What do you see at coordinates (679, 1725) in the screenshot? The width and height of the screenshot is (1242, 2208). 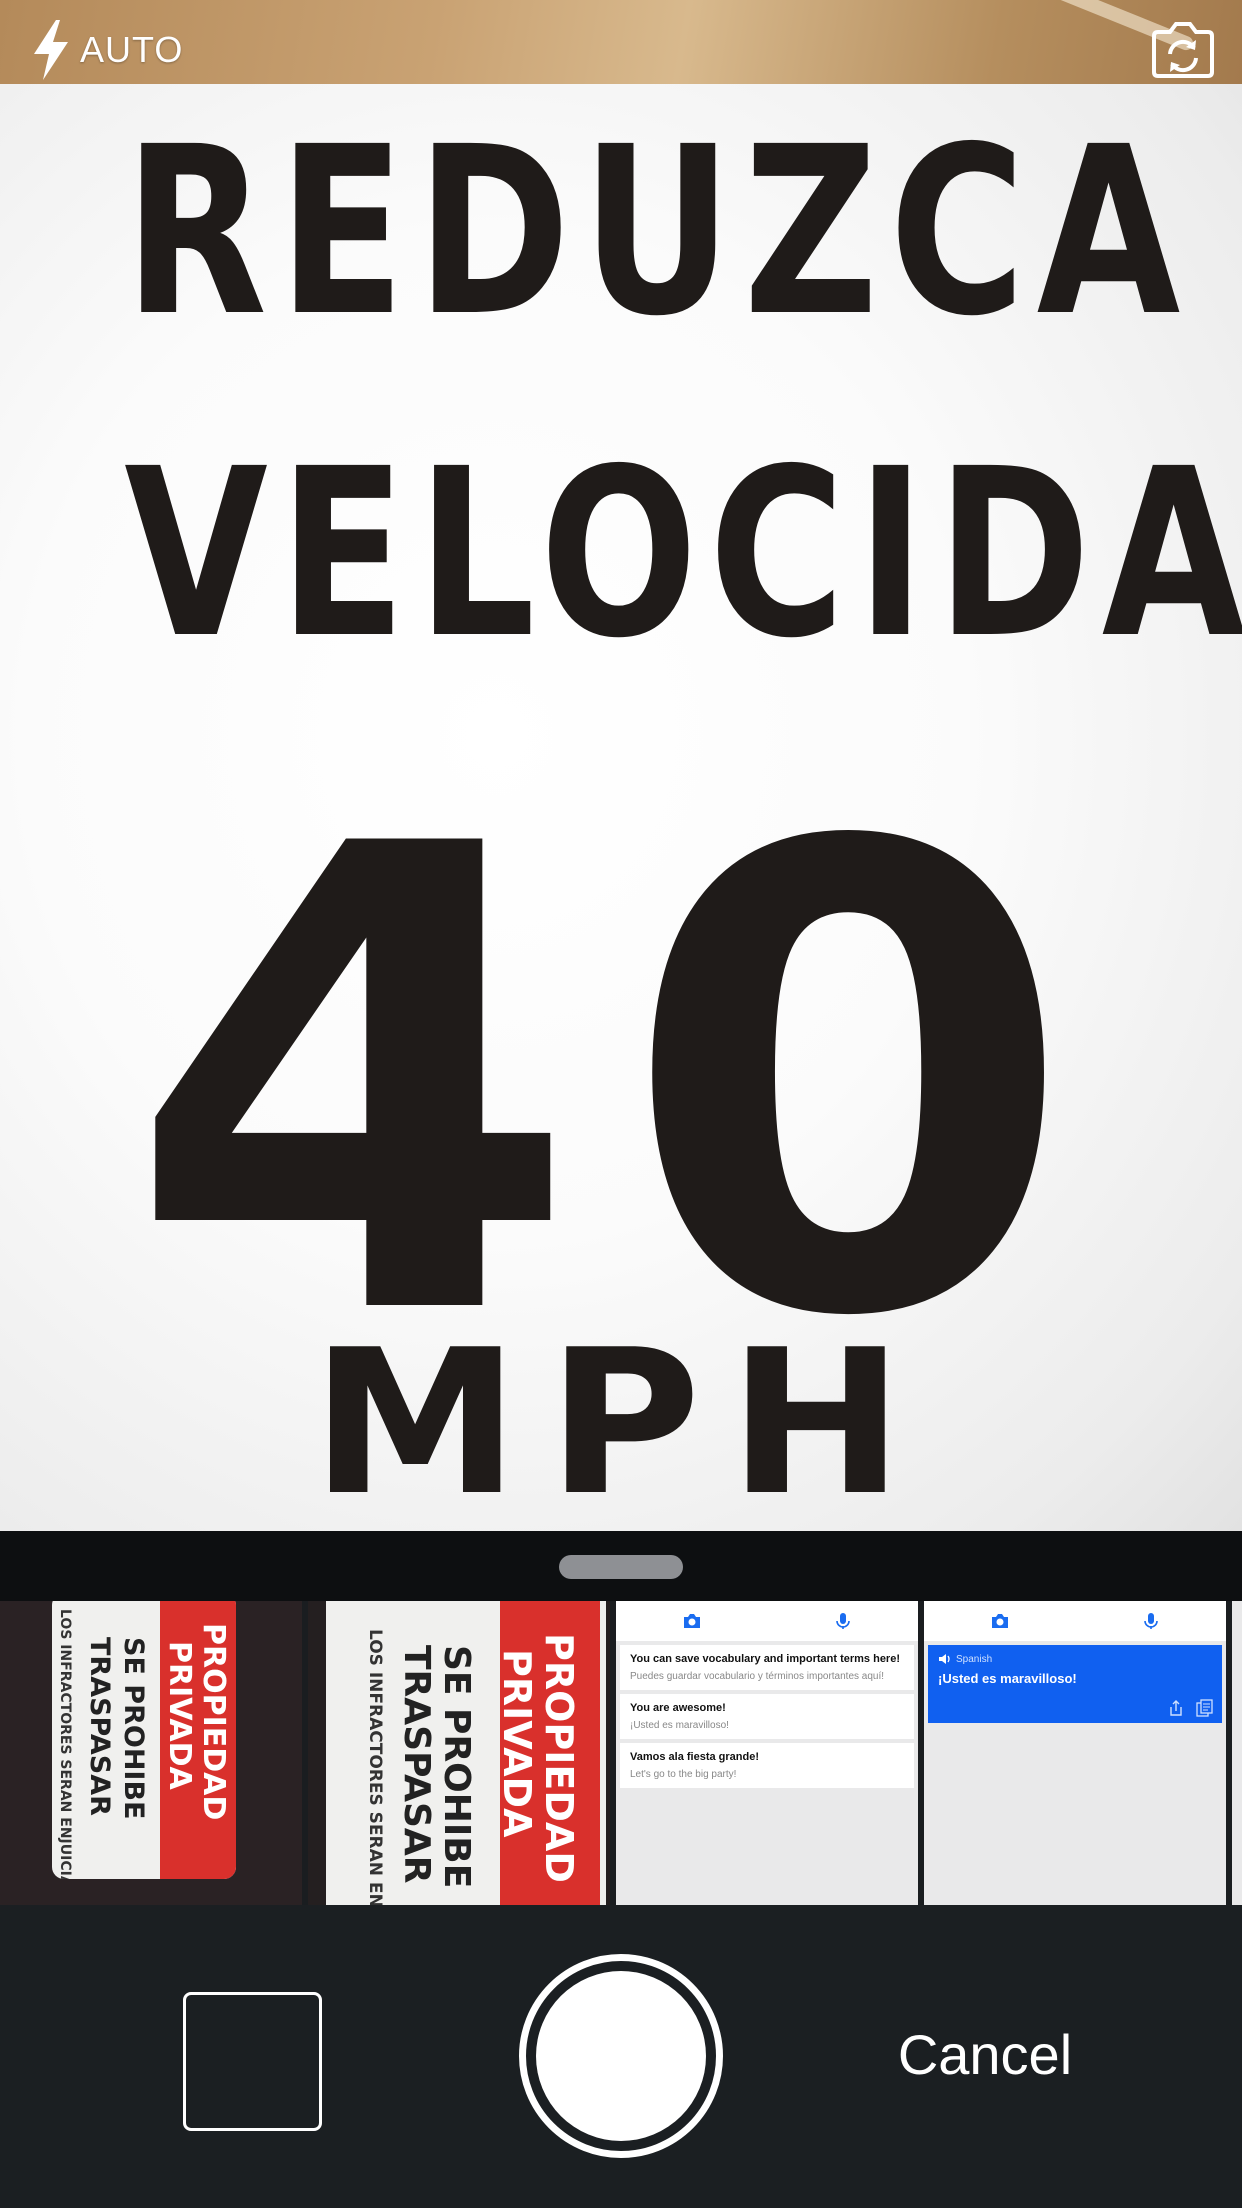 I see `saved-card-subtitle: ¡Usted es maravilloso!` at bounding box center [679, 1725].